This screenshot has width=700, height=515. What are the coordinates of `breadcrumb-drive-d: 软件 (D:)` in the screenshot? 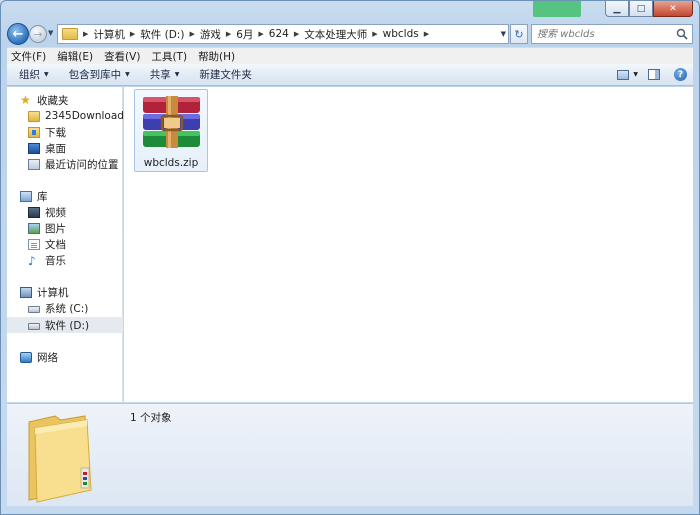 It's located at (162, 34).